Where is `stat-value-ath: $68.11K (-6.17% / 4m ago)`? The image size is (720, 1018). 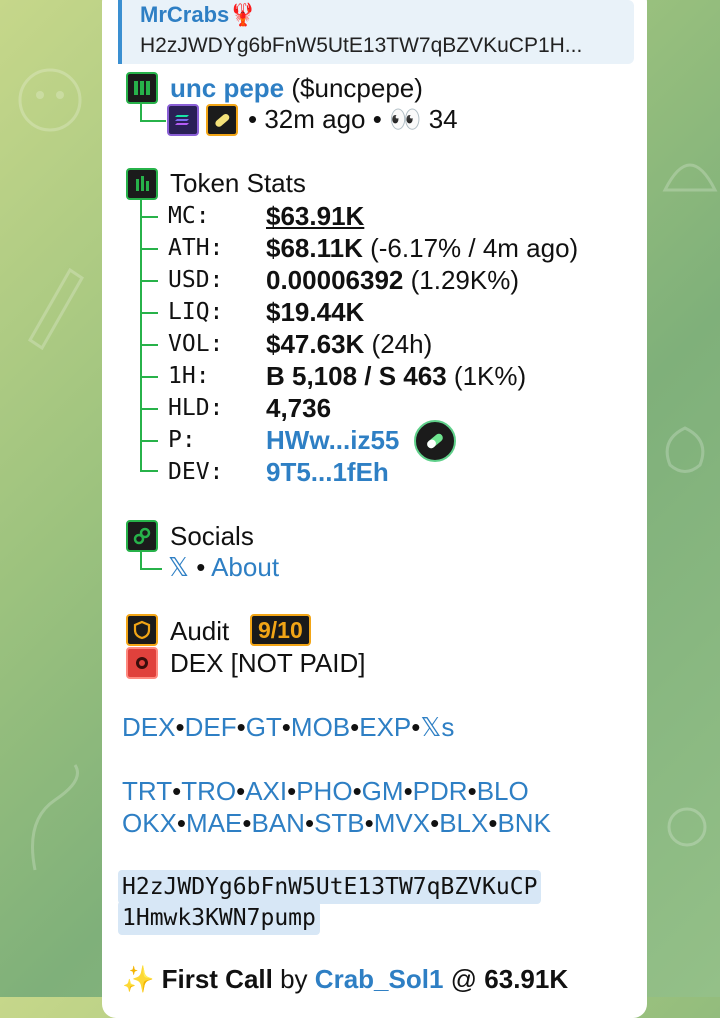
stat-value-ath: $68.11K (-6.17% / 4m ago) is located at coordinates (422, 248).